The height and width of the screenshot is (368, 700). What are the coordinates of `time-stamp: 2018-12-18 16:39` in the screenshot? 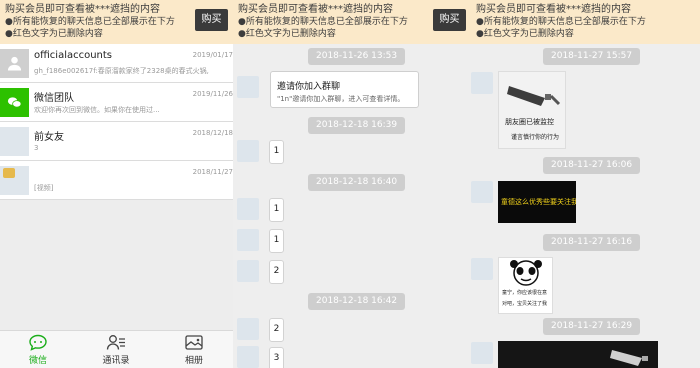 It's located at (357, 125).